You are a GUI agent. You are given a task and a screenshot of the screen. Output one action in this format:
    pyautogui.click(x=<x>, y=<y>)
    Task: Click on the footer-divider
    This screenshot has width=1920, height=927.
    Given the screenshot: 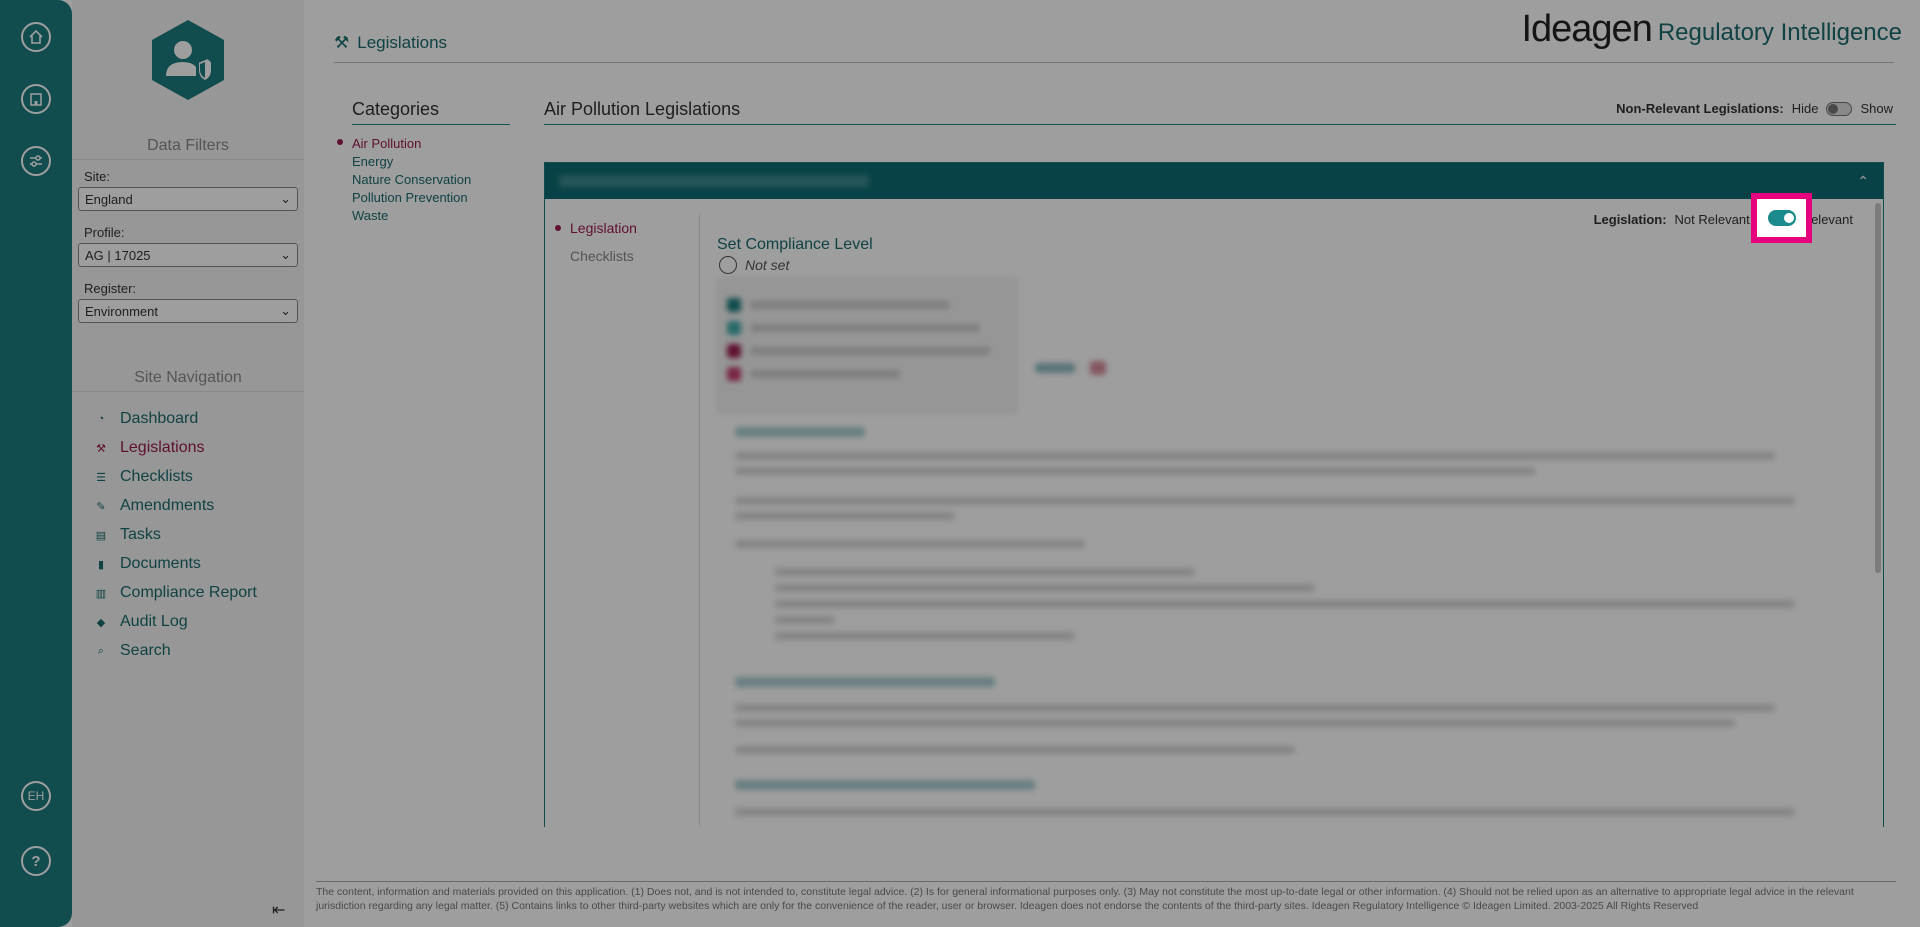 What is the action you would take?
    pyautogui.click(x=1106, y=881)
    